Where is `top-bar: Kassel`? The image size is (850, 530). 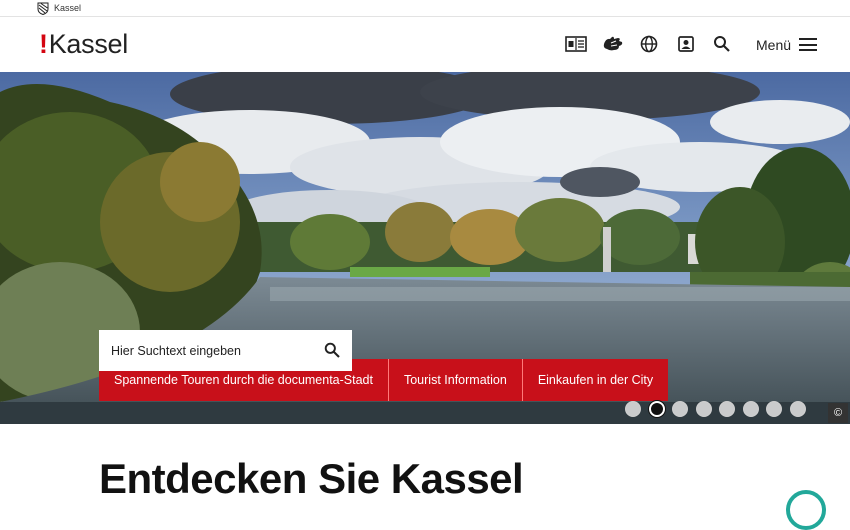 top-bar: Kassel is located at coordinates (425, 8).